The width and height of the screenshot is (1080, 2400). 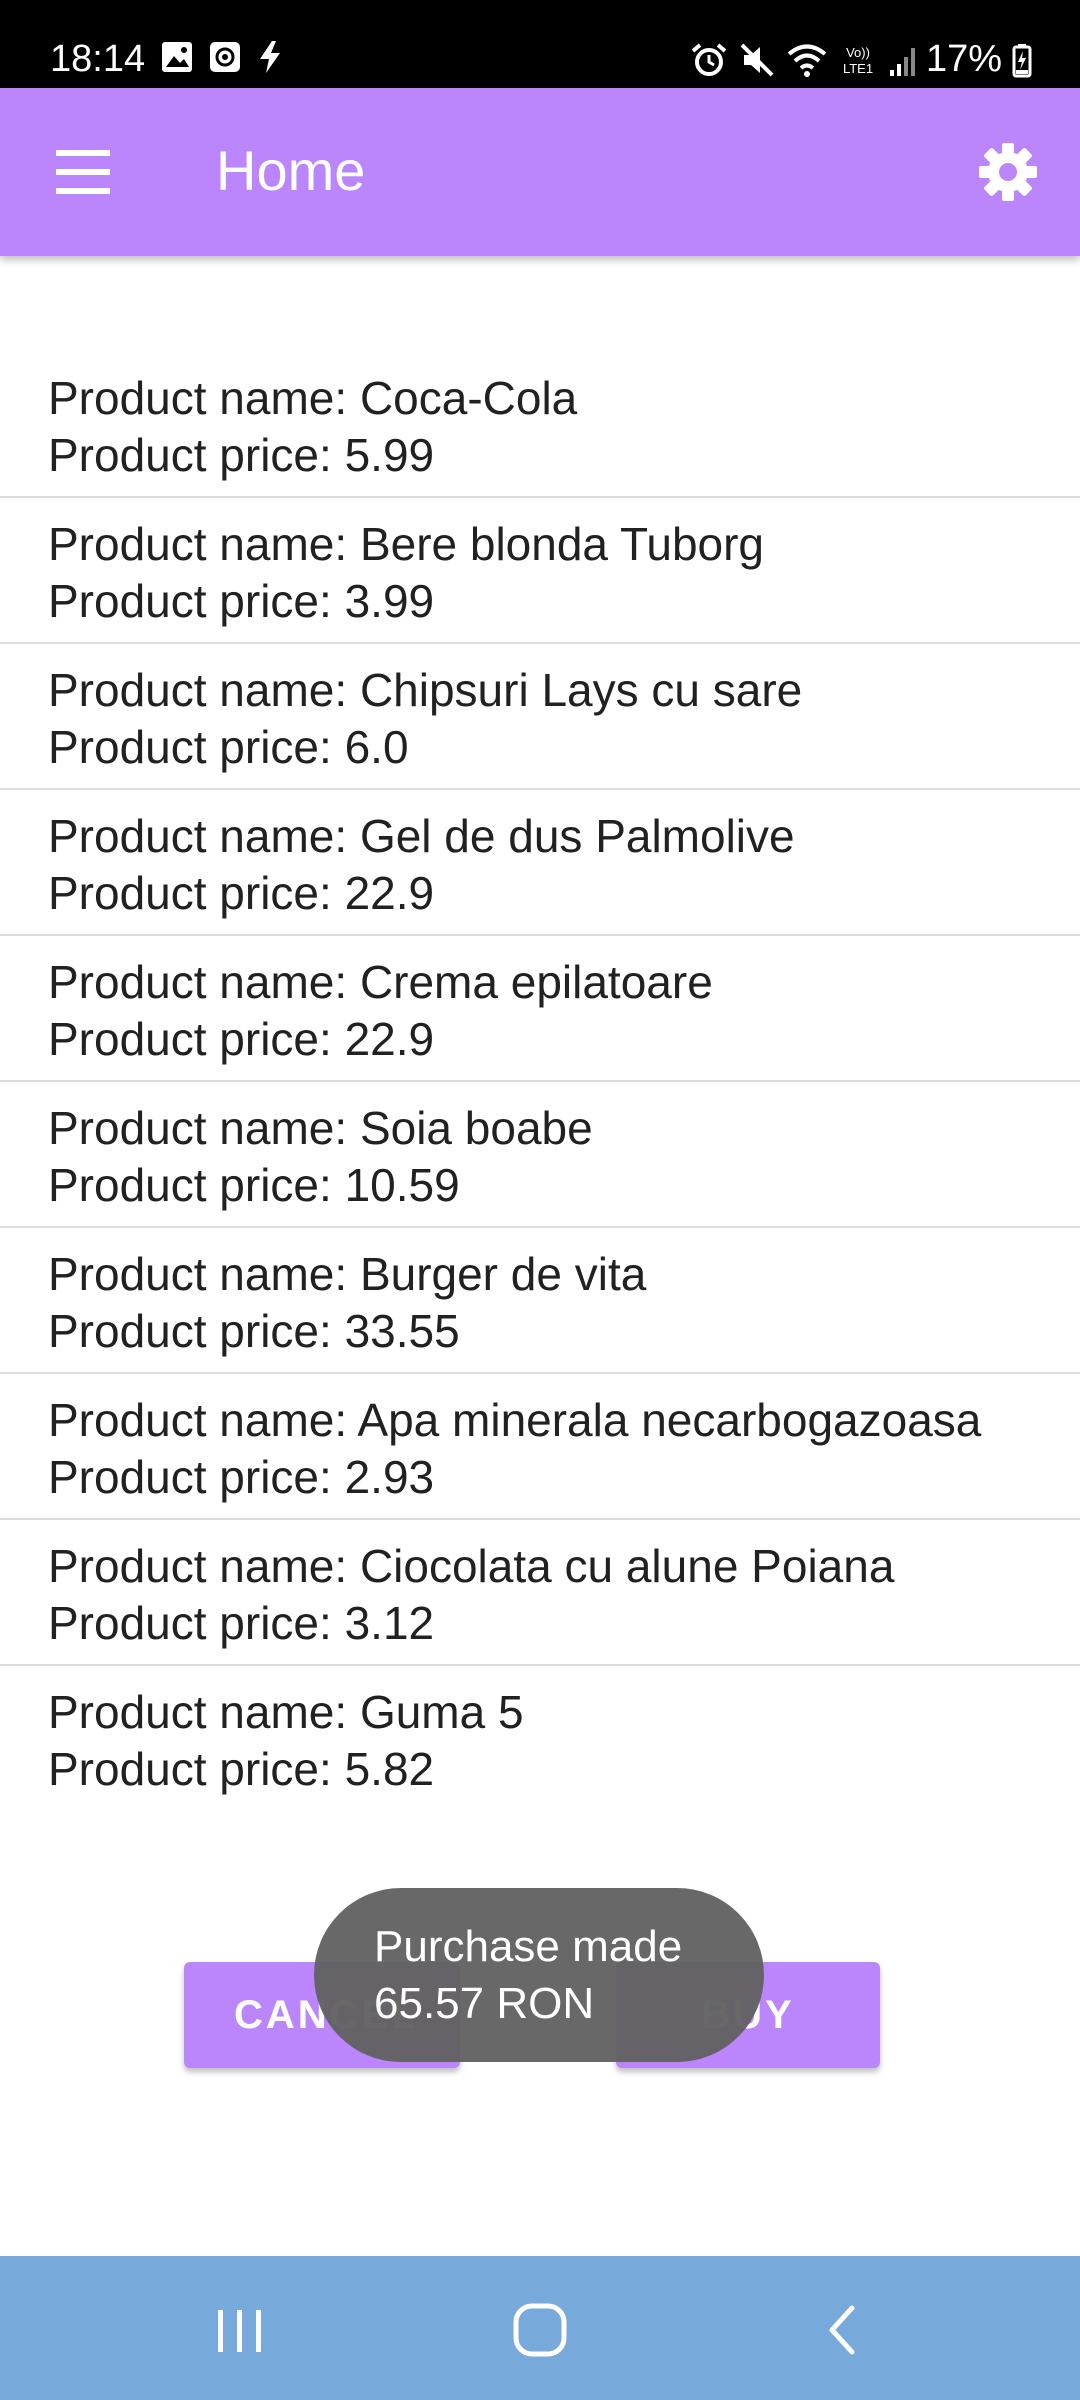 I want to click on toast-line-1: Purchase made, so click(x=528, y=1946).